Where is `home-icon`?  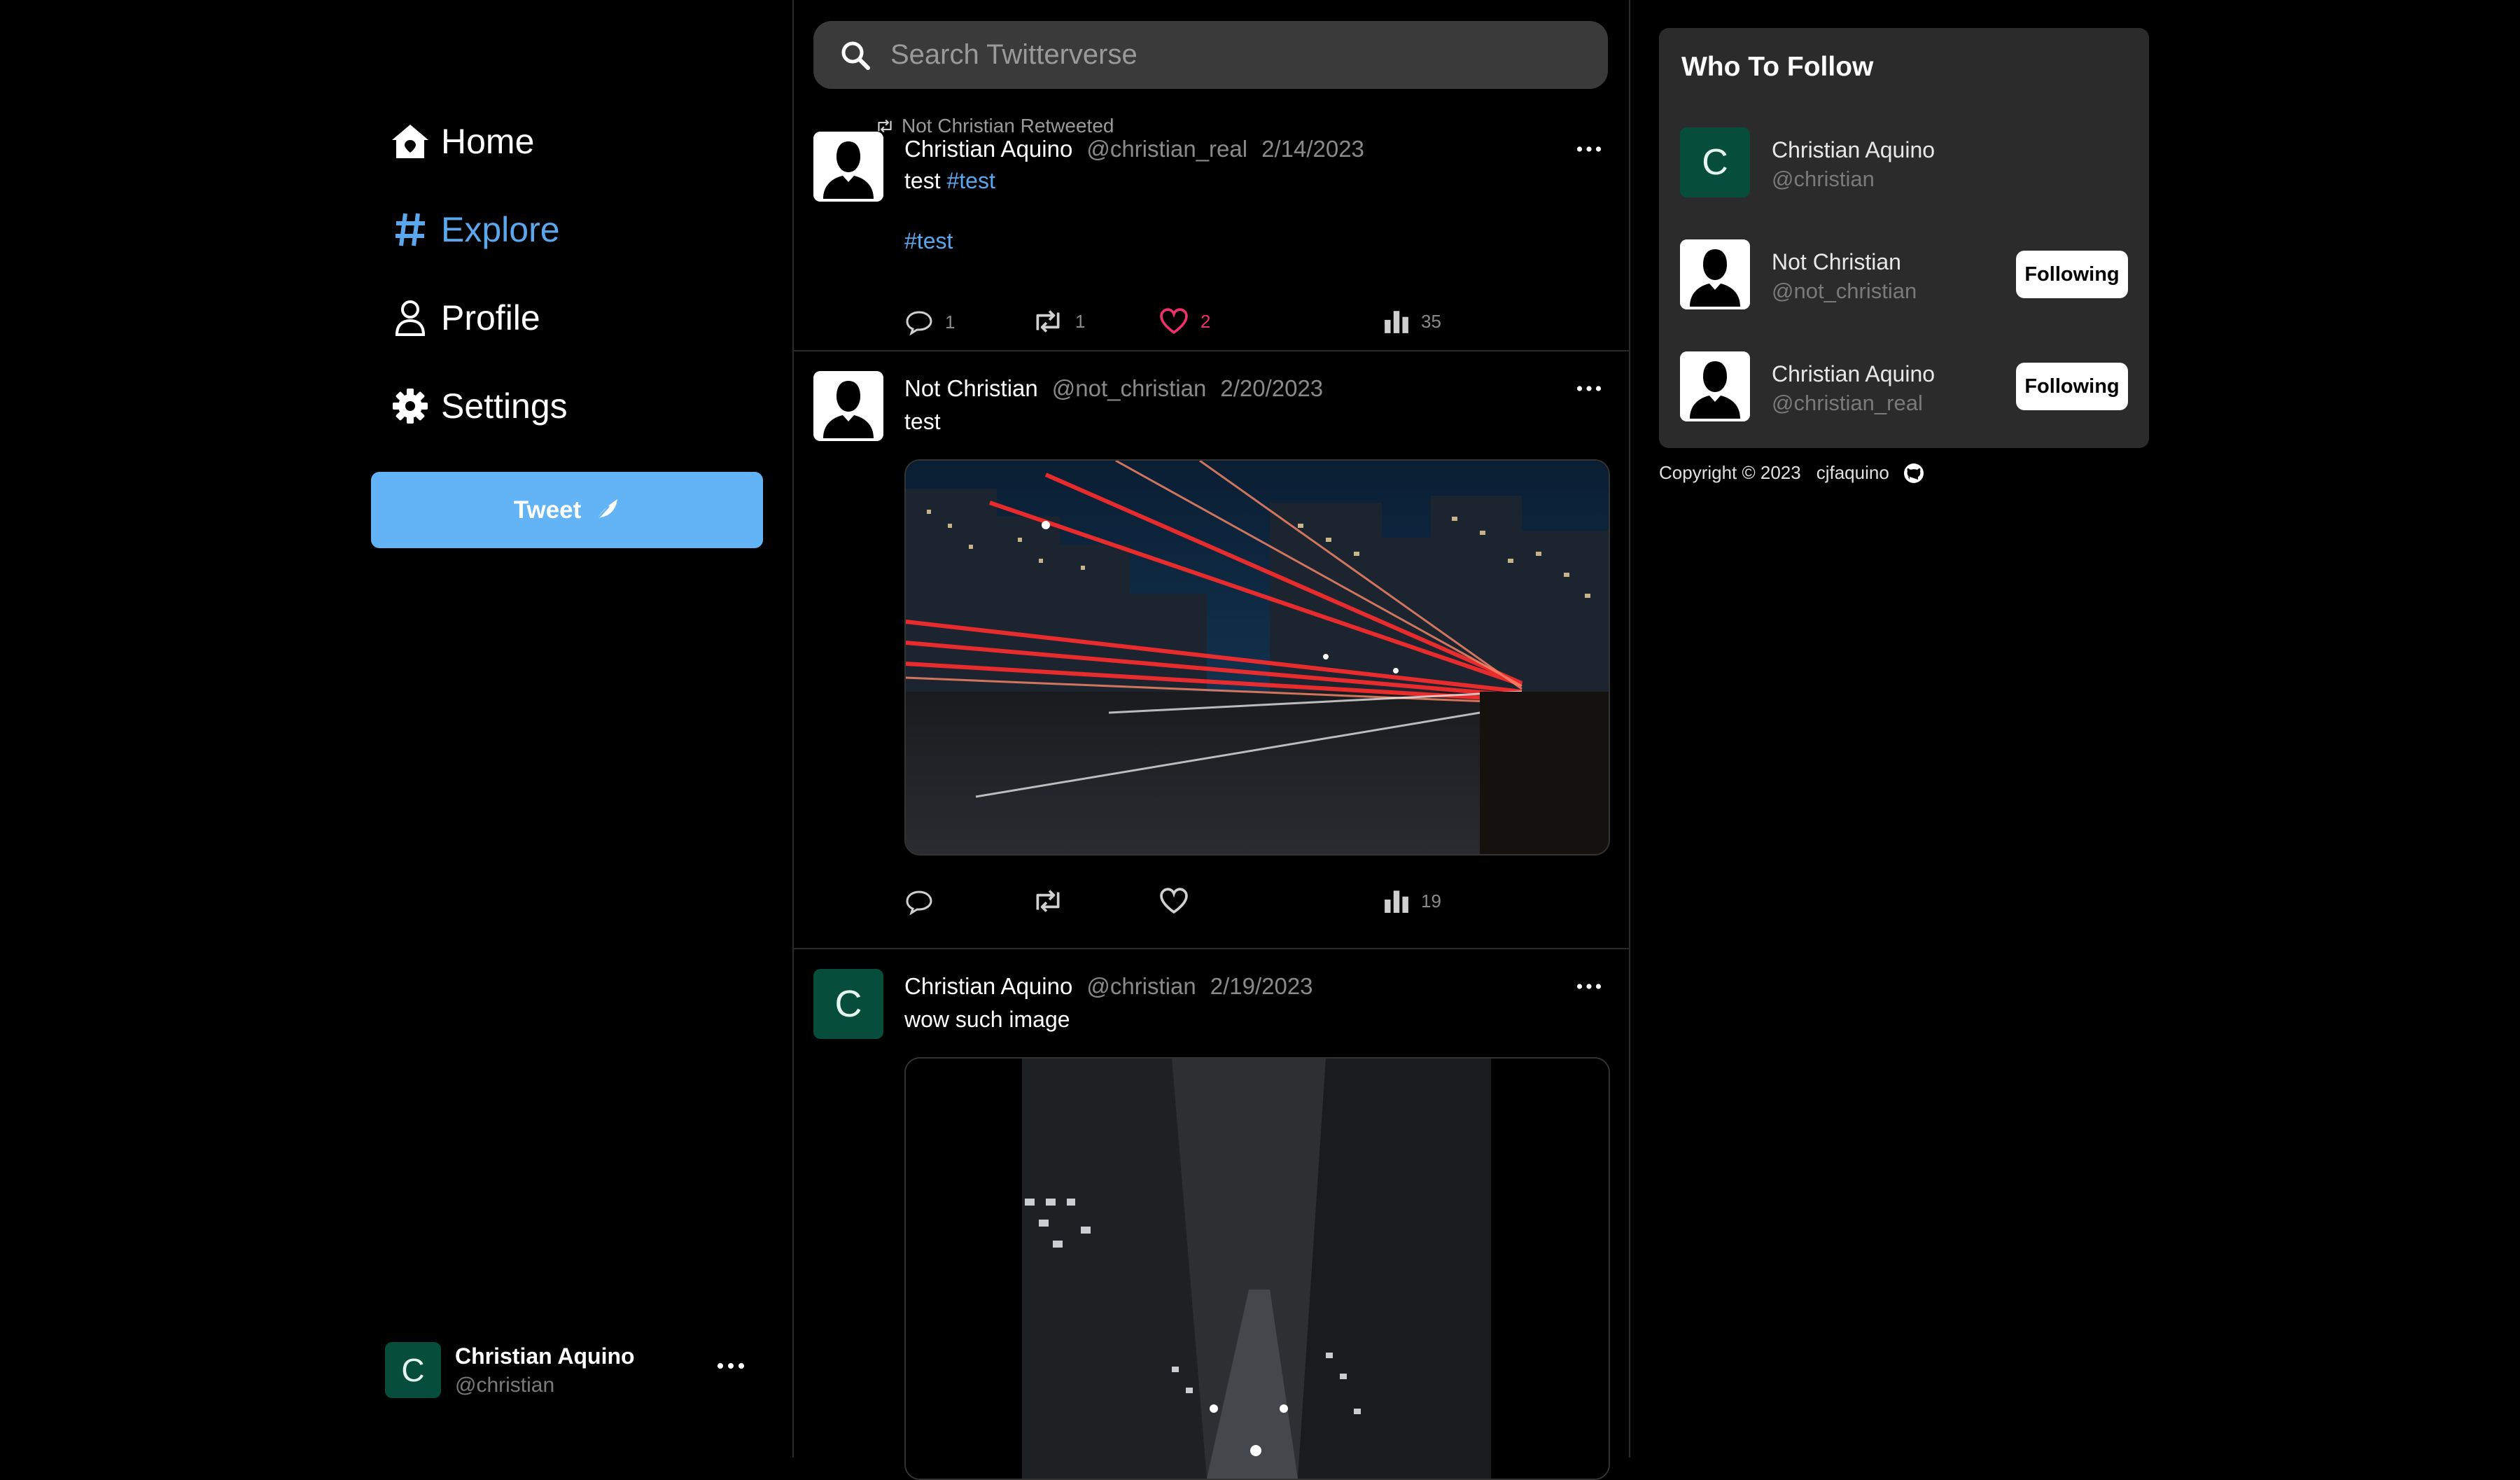
home-icon is located at coordinates (410, 141).